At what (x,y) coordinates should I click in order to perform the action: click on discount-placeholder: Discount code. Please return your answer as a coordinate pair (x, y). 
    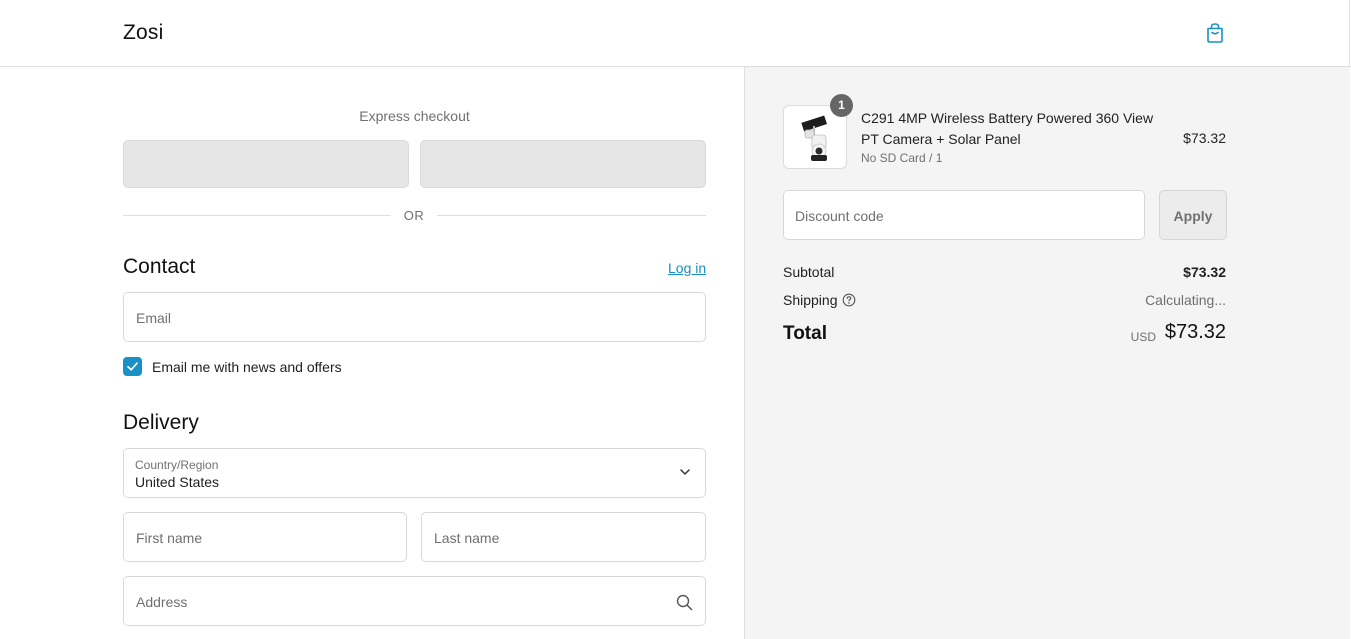
    Looking at the image, I should click on (839, 216).